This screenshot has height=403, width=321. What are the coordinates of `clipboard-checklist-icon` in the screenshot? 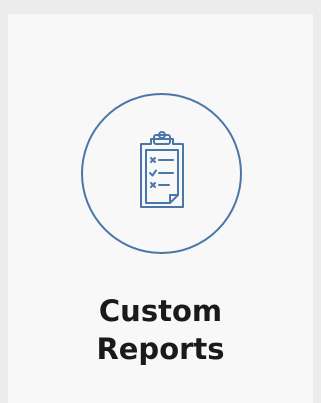 It's located at (162, 169).